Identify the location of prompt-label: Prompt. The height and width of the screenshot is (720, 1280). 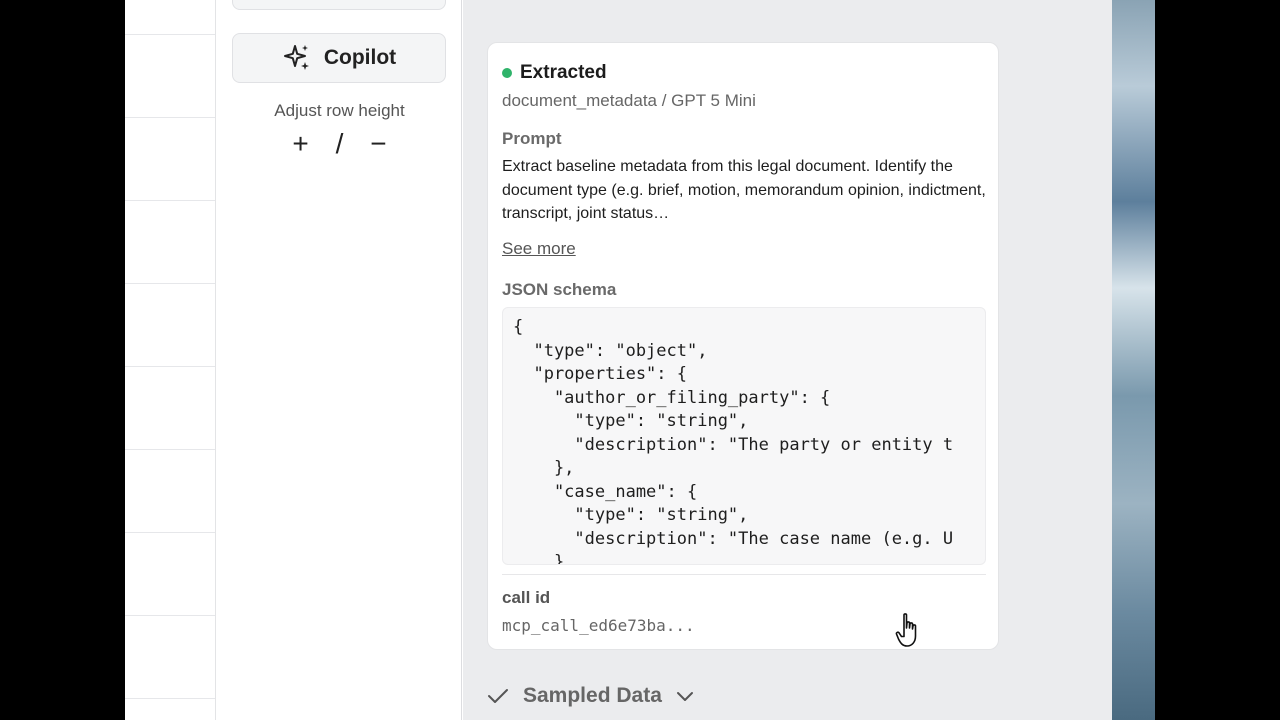
(532, 138).